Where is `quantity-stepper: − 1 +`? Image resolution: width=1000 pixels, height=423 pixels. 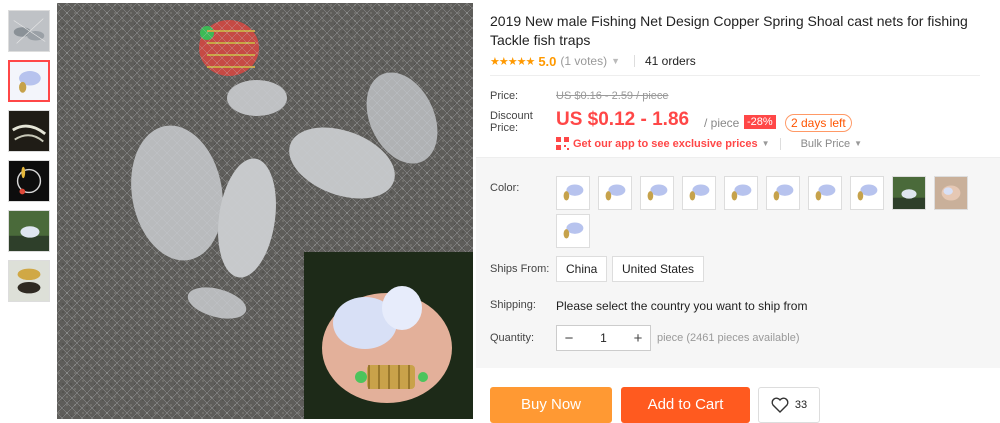
quantity-stepper: − 1 + is located at coordinates (603, 338).